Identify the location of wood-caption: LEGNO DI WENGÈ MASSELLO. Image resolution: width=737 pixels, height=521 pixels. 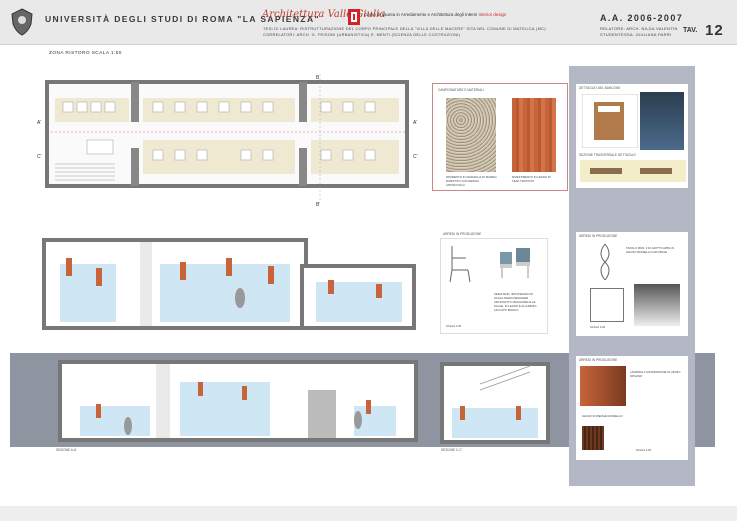
(602, 416).